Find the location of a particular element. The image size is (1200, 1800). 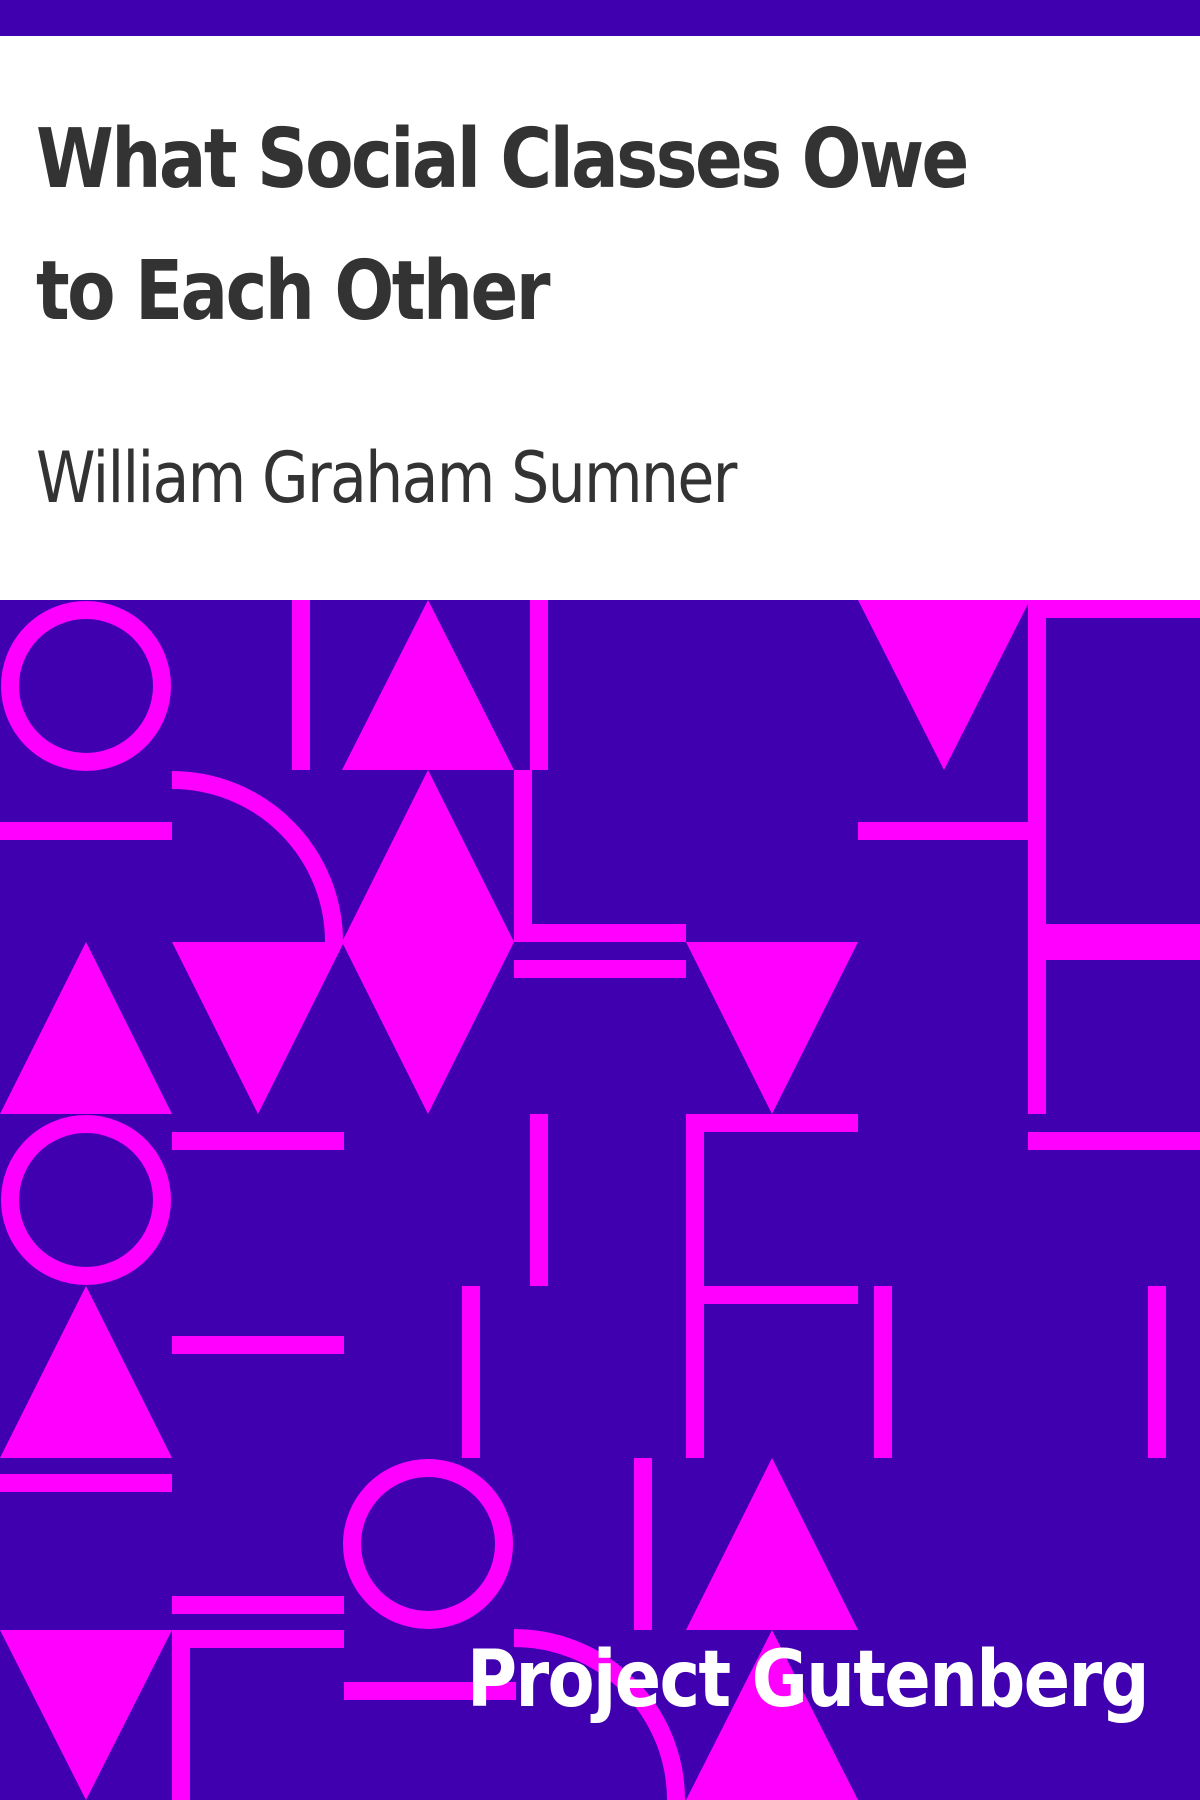

publisher-logo-text: Project Gutenberg is located at coordinates (808, 1680).